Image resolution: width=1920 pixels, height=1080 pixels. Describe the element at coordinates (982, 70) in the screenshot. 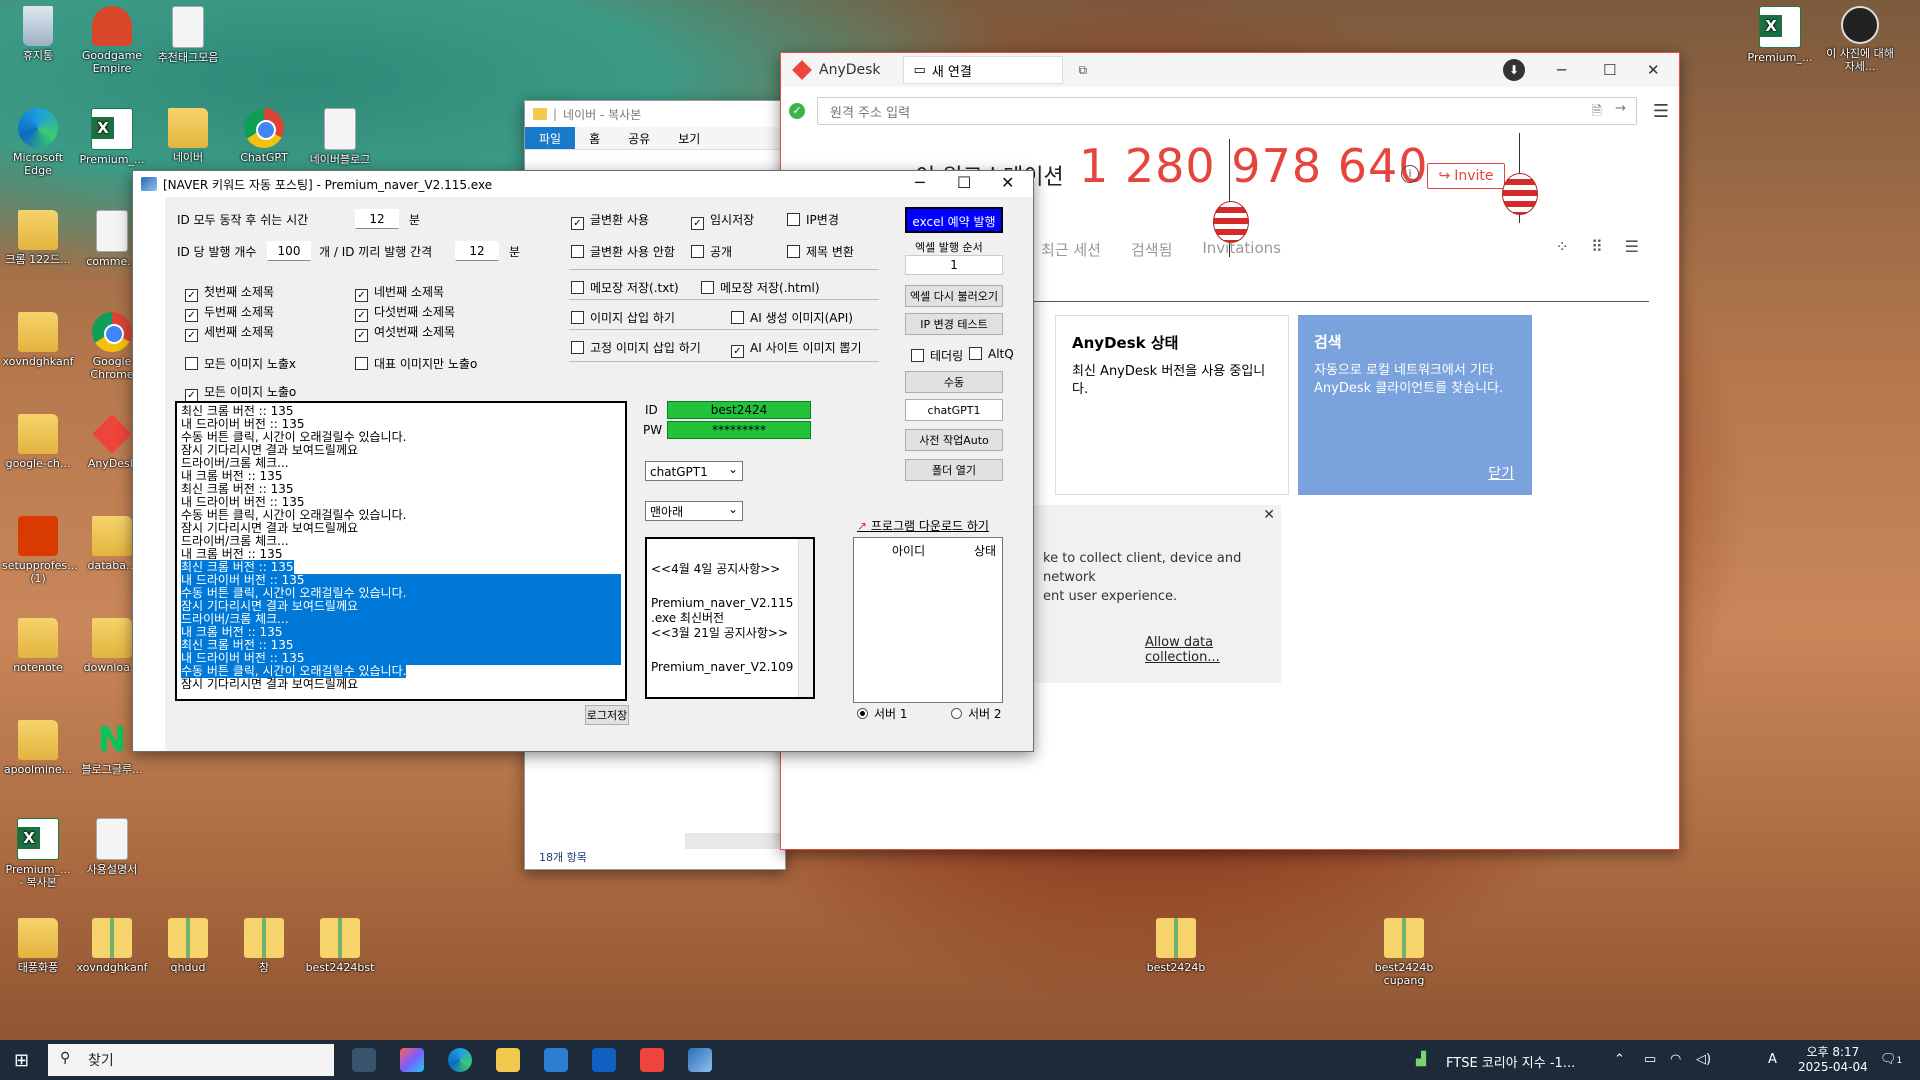

I see `tab-new-connection: ▭ 새 연결` at that location.